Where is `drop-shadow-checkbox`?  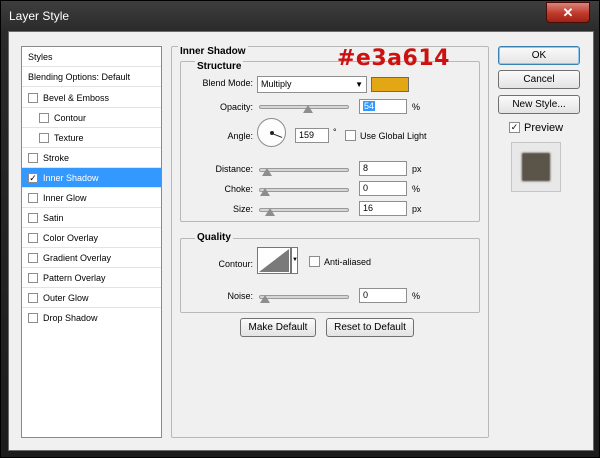 drop-shadow-checkbox is located at coordinates (33, 318).